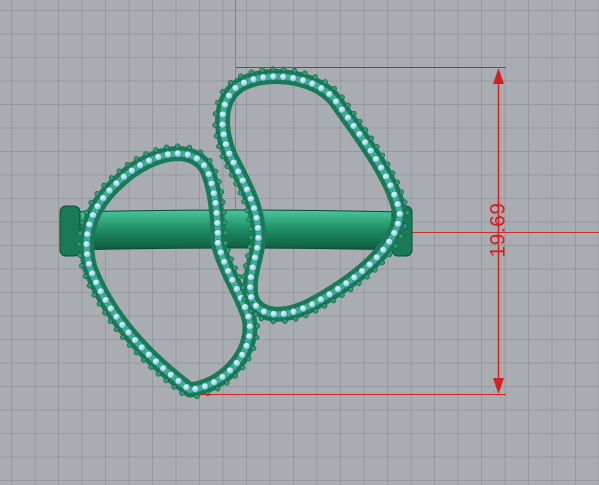  Describe the element at coordinates (499, 229) in the screenshot. I see `dimension-value: 19.69` at that location.